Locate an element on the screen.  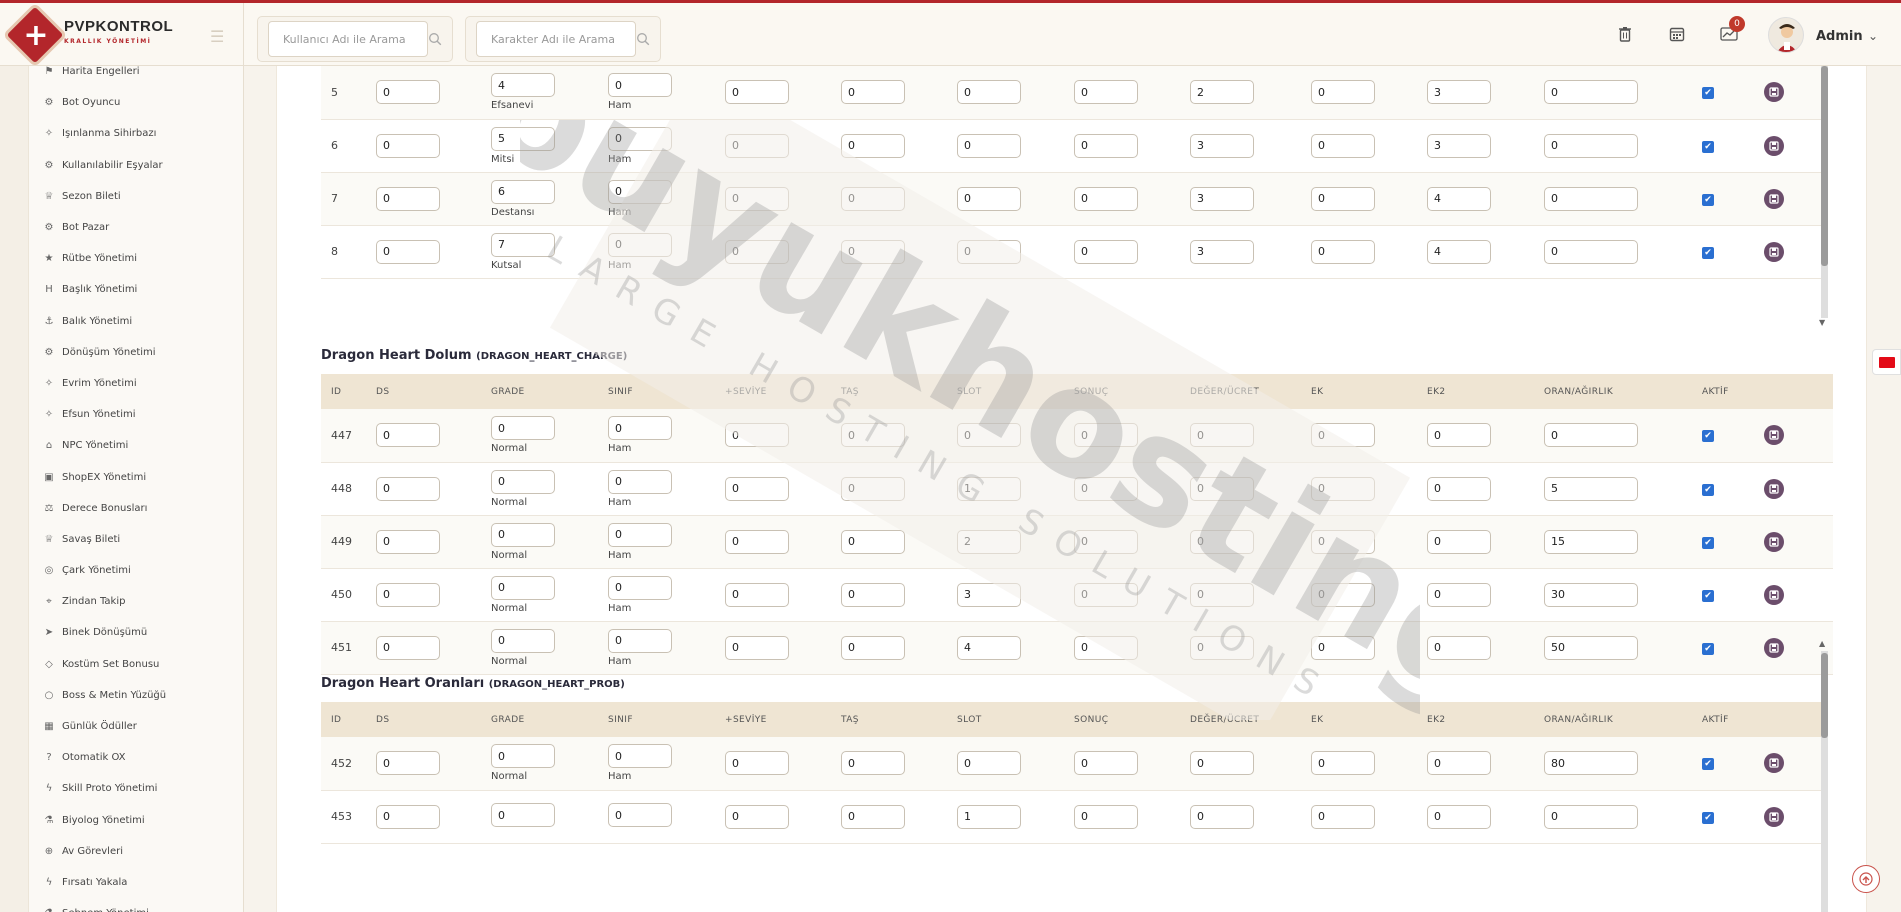
sidebar-item: ▦ Günlük Ödüller is located at coordinates (136, 726).